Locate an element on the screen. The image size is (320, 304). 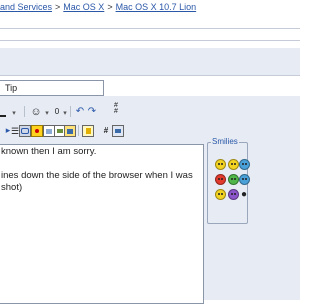
post-header-band is located at coordinates (150, 61).